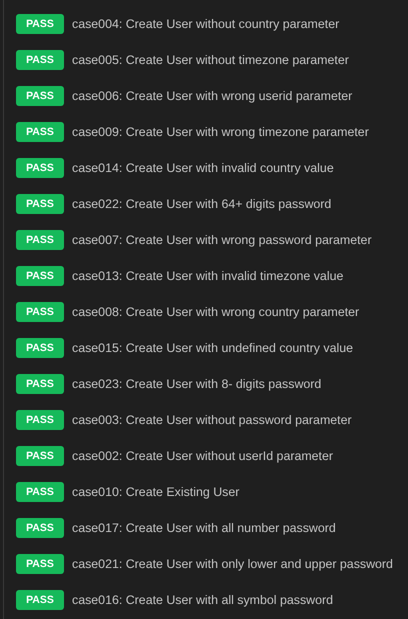 This screenshot has height=619, width=408. What do you see at coordinates (210, 60) in the screenshot?
I see `test-case-title: case005: Create User without timezone parameter` at bounding box center [210, 60].